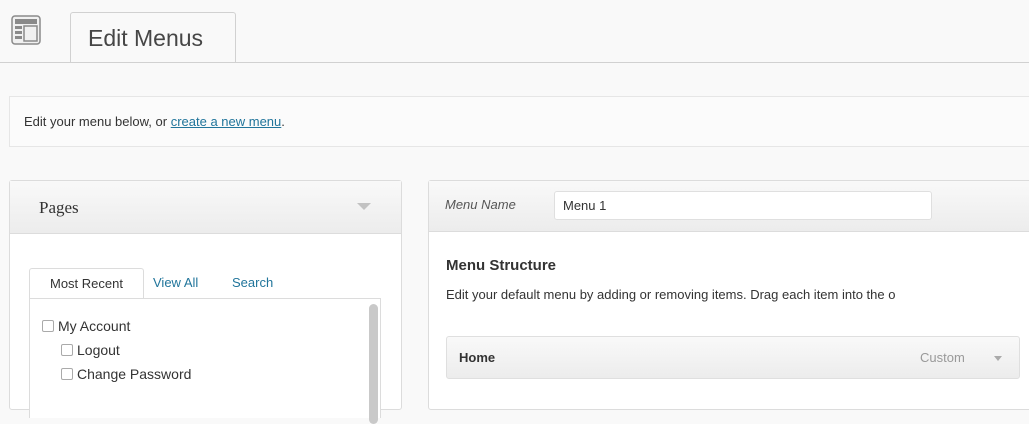 The image size is (1029, 424). I want to click on menu-header: Menu Name, so click(729, 206).